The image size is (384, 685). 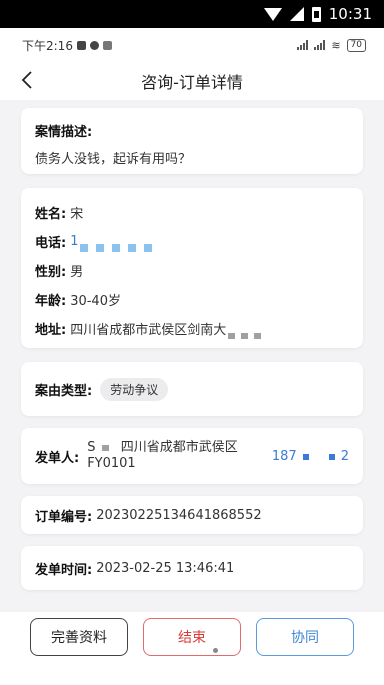 I want to click on nav-header: 咨询-订单详情, so click(x=192, y=81).